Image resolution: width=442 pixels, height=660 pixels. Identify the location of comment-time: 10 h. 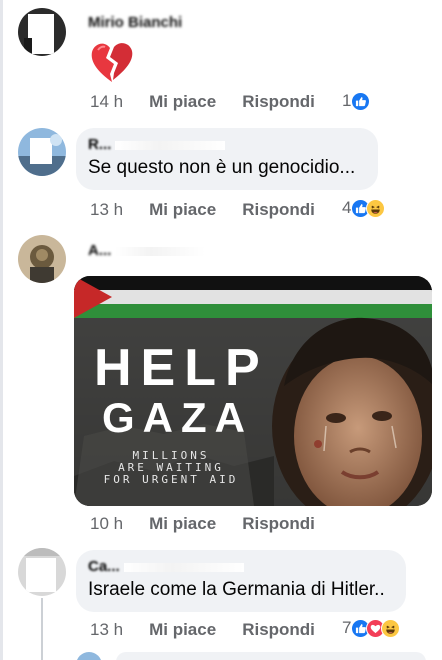
(106, 524).